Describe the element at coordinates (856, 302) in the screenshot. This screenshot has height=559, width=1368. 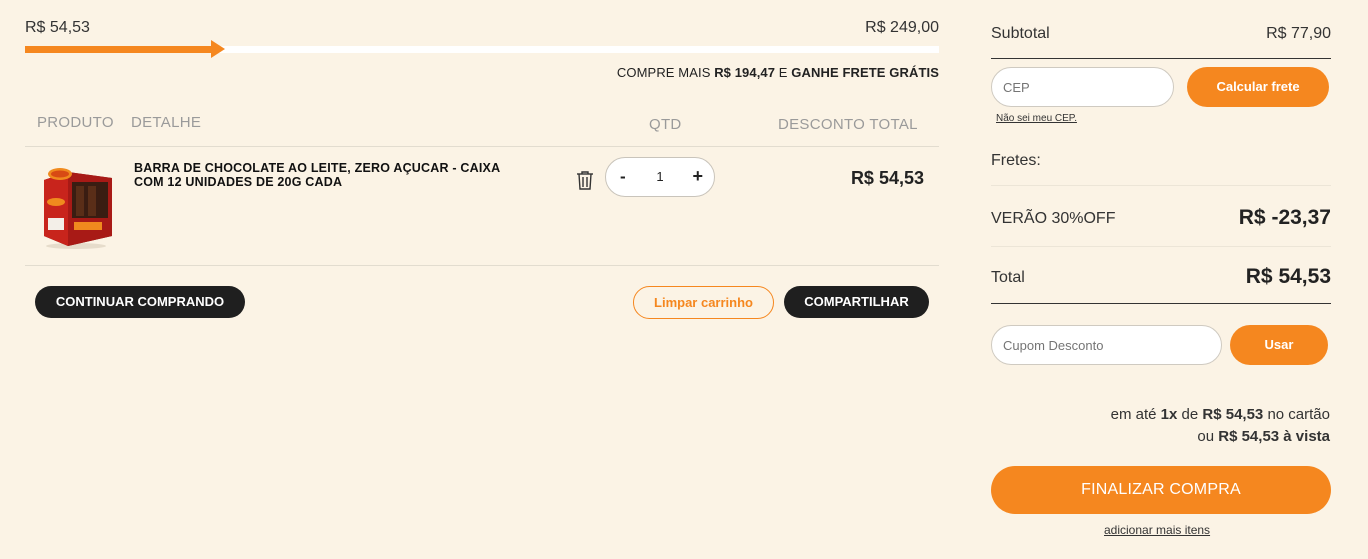
I see `share-button: COMPARTILHAR` at that location.